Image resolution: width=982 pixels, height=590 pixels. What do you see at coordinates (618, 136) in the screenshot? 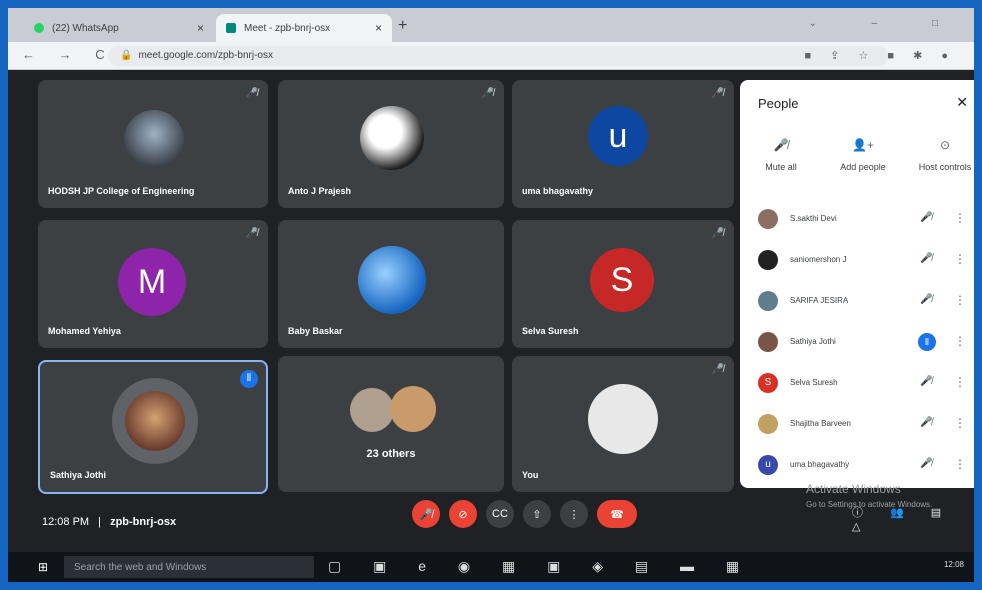
I see `initial-avatar: u` at bounding box center [618, 136].